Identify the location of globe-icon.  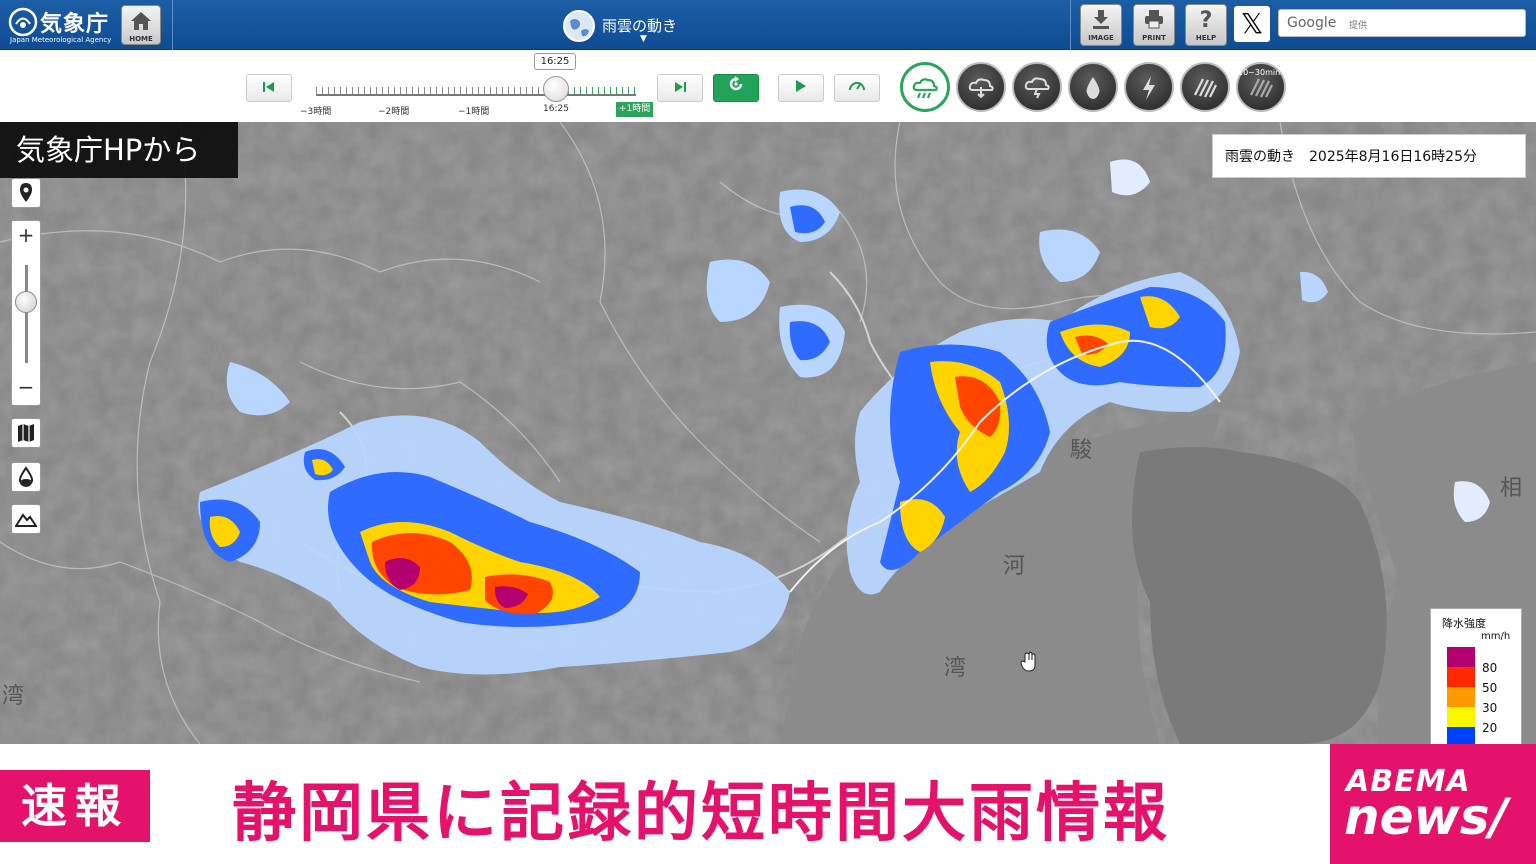
(579, 26).